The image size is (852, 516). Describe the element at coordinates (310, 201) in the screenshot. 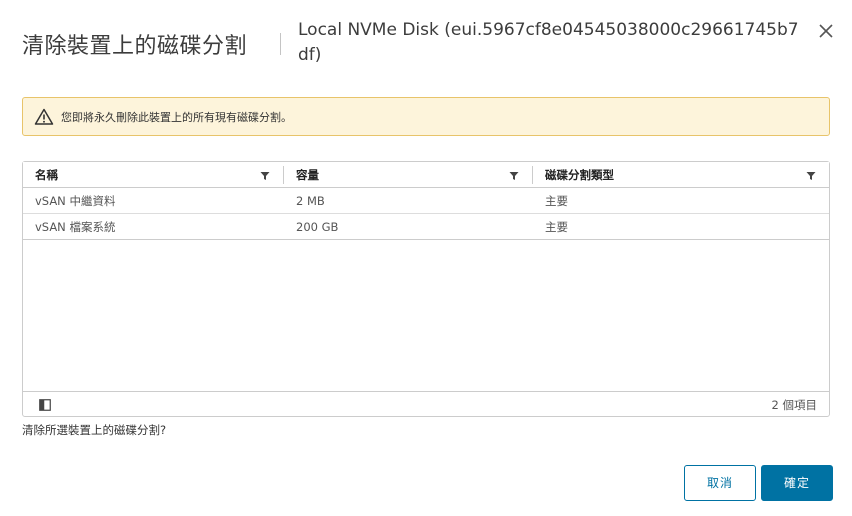

I see `cell-capacity: 2 MB` at that location.